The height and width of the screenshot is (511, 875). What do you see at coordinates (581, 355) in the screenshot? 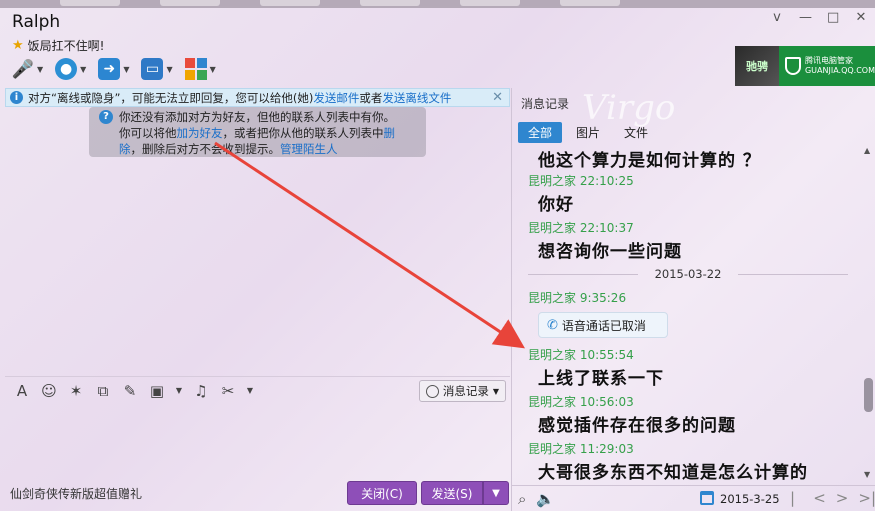
I see `message-sender: 昆明之家 10:55:54` at bounding box center [581, 355].